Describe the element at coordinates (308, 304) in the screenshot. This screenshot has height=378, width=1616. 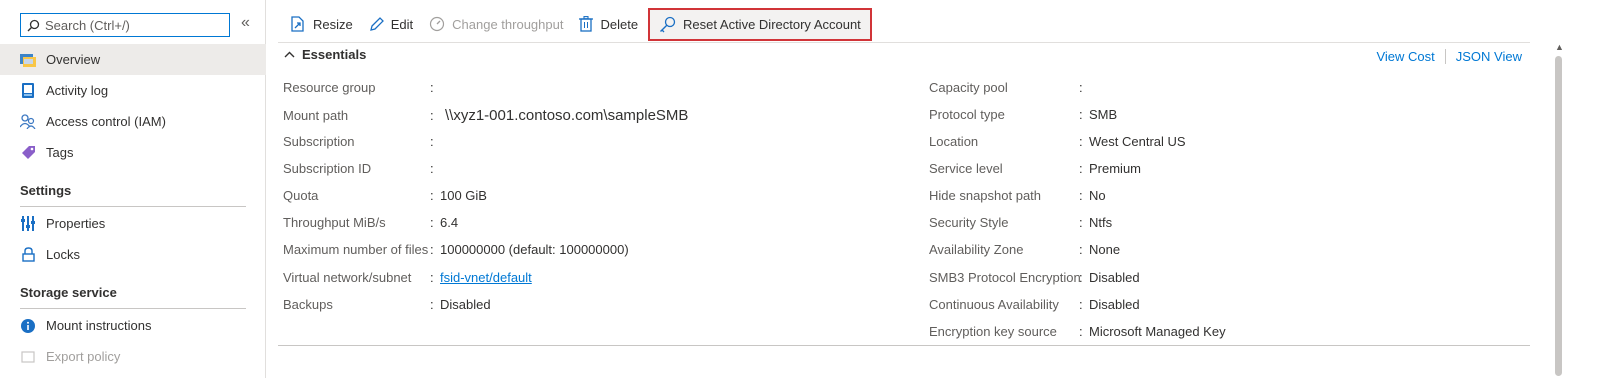
I see `property-label: Backups` at that location.